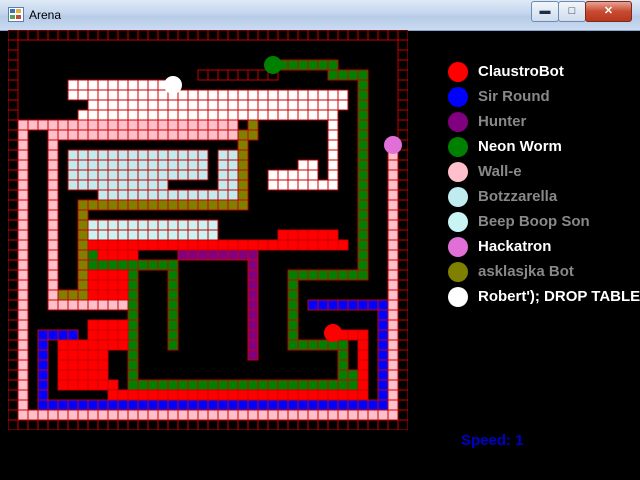 The height and width of the screenshot is (480, 640). I want to click on close-button: ✕, so click(608, 11).